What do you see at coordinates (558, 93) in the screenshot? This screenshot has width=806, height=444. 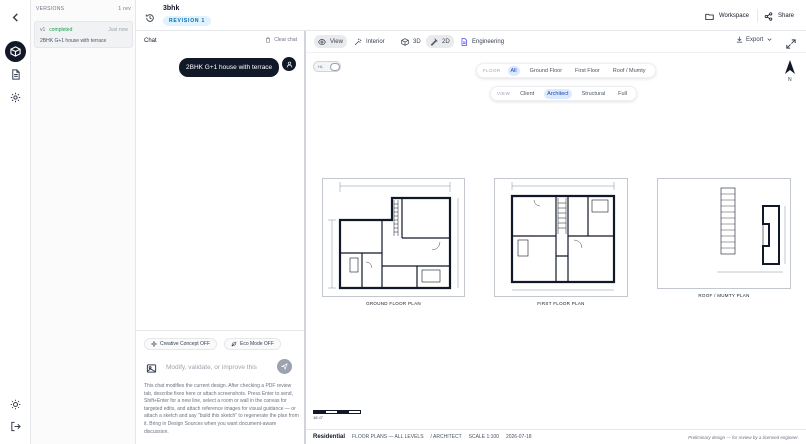 I see `view-option-architect: Architect` at bounding box center [558, 93].